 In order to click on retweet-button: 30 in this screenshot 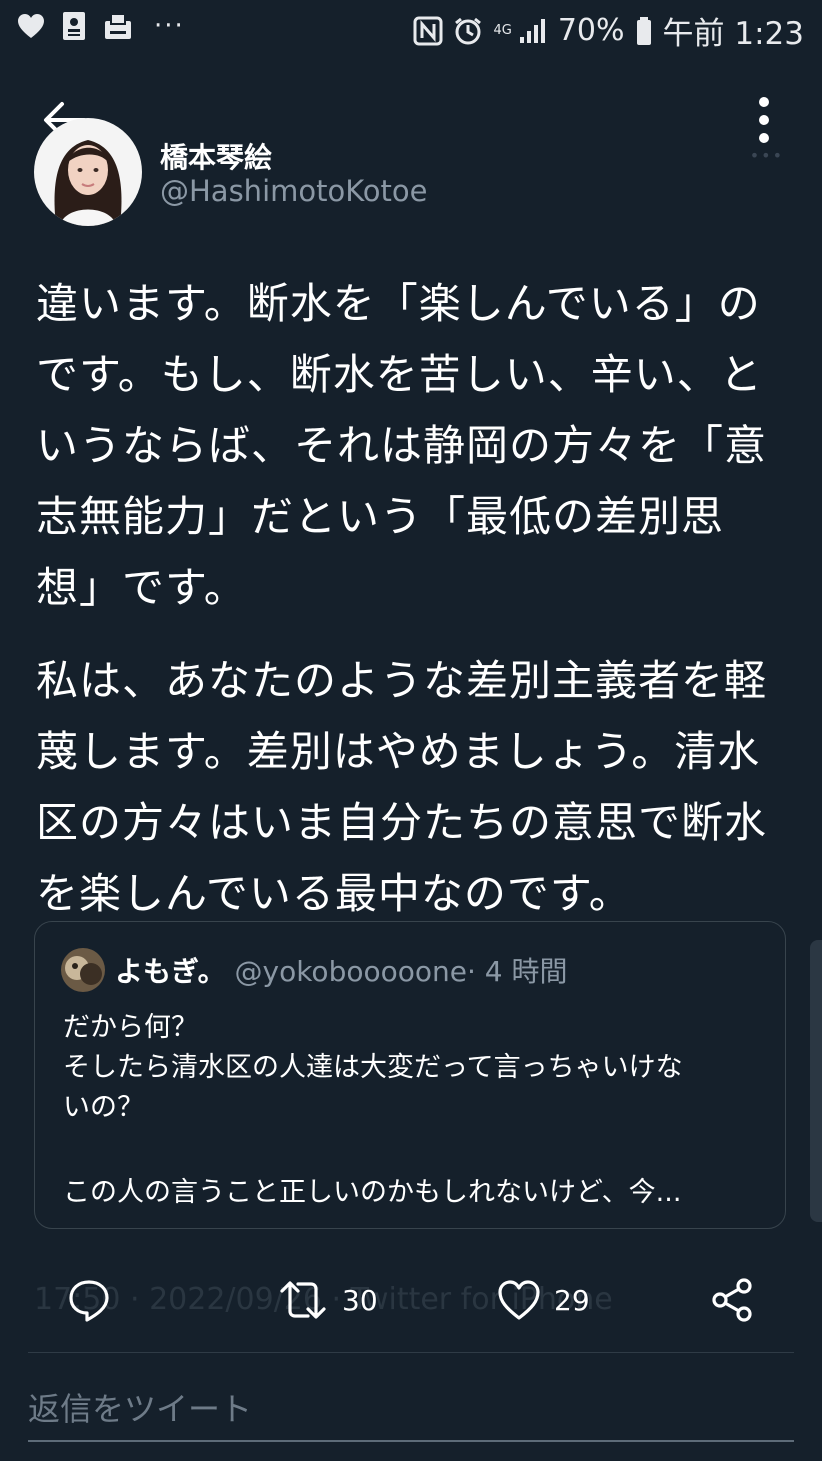, I will do `click(327, 1300)`.